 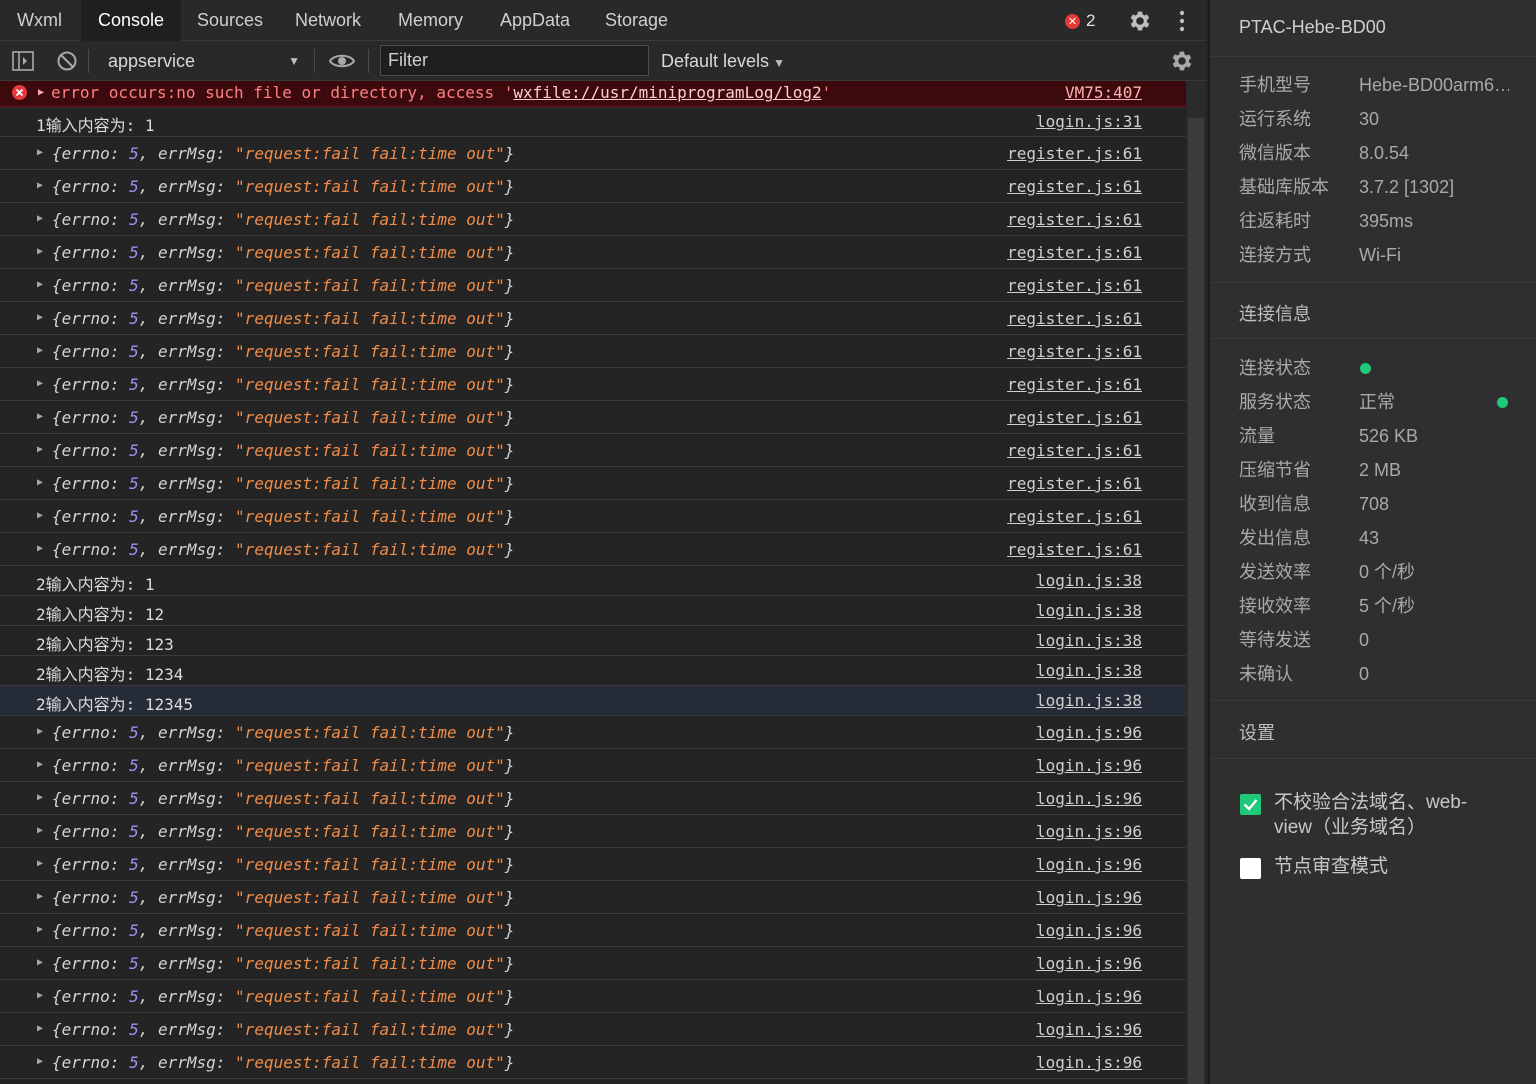 I want to click on tab-network: Network, so click(x=328, y=20).